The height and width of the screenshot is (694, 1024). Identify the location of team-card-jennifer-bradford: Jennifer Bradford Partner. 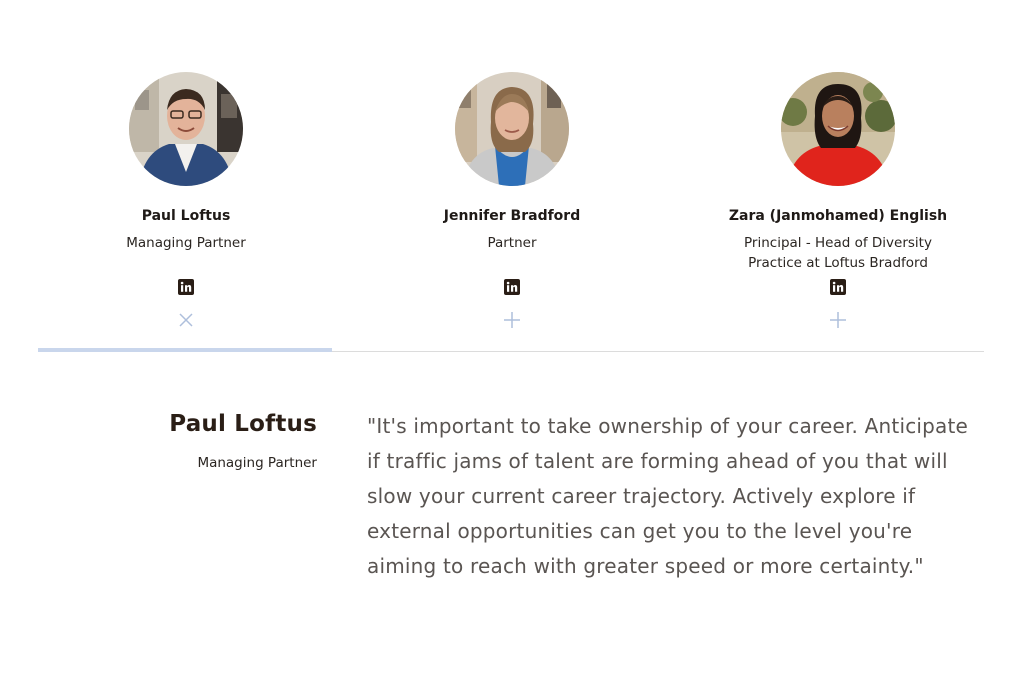
(512, 200).